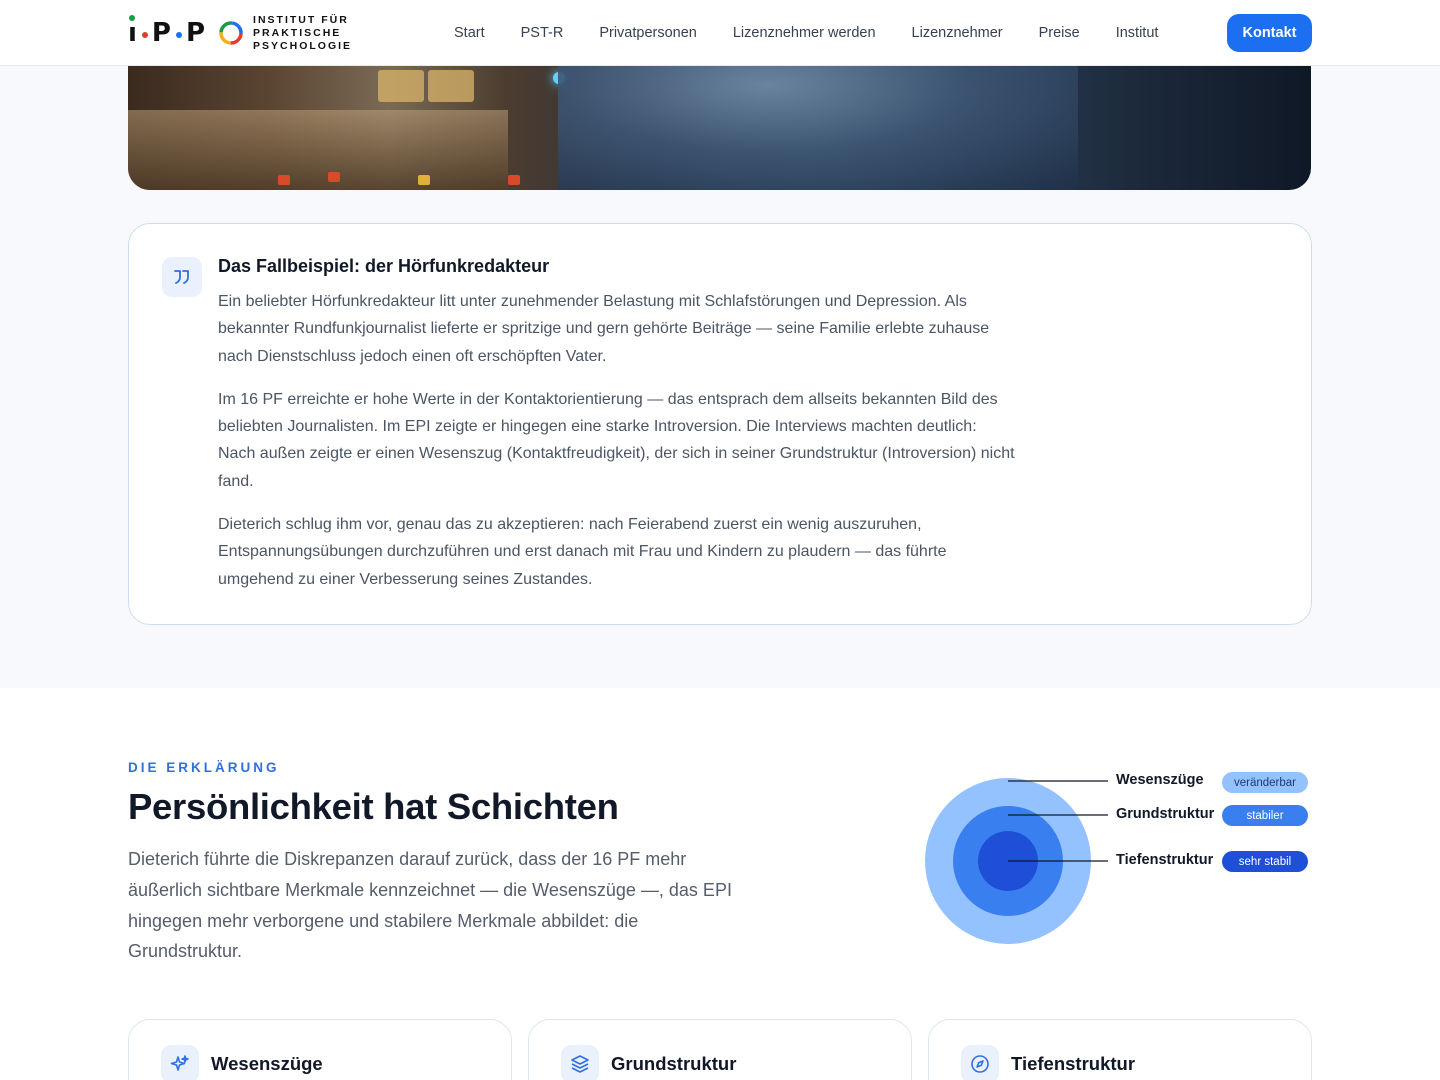 The image size is (1440, 1080). I want to click on nav-lizenznehmer-werden: Lizenznehmer werden, so click(804, 33).